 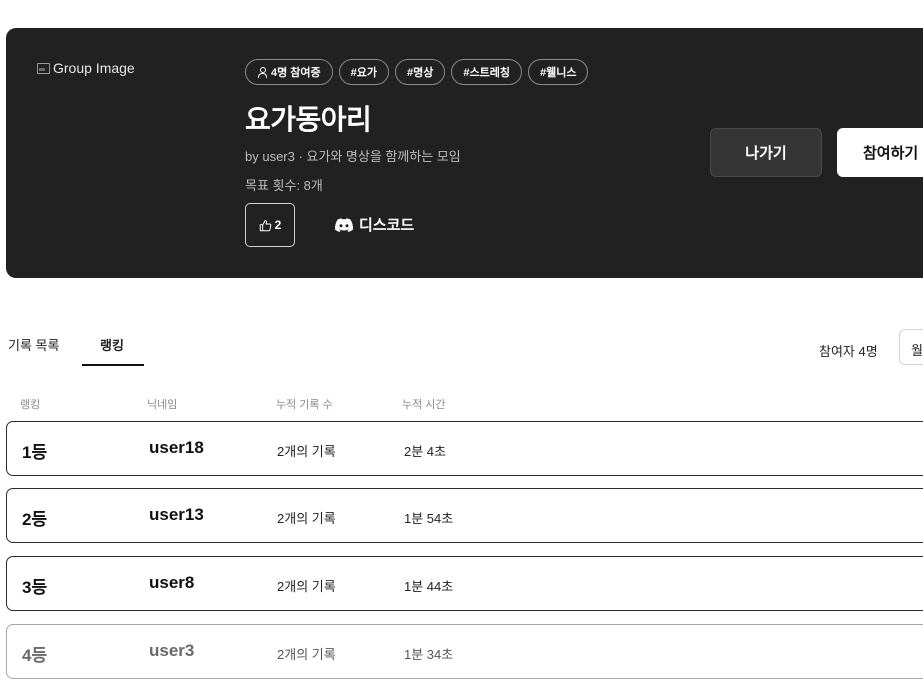 I want to click on total-time-cell: 1분 44초, so click(x=429, y=586).